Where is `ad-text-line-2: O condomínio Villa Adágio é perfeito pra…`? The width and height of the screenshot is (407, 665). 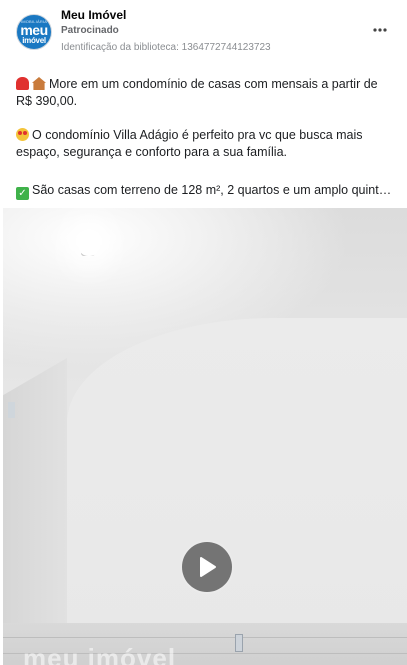 ad-text-line-2: O condomínio Villa Adágio é perfeito pra… is located at coordinates (204, 144).